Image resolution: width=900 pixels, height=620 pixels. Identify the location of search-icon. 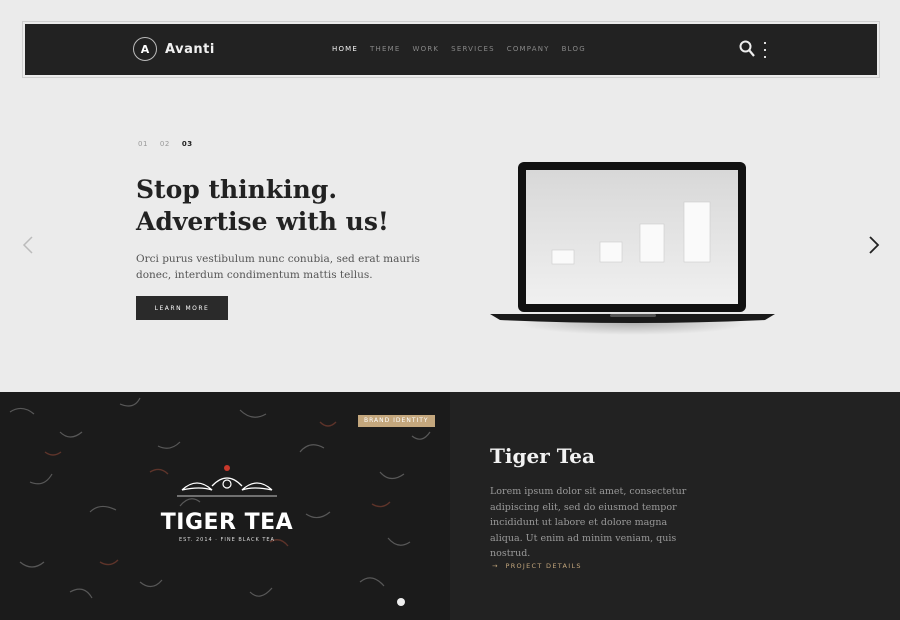
(747, 49).